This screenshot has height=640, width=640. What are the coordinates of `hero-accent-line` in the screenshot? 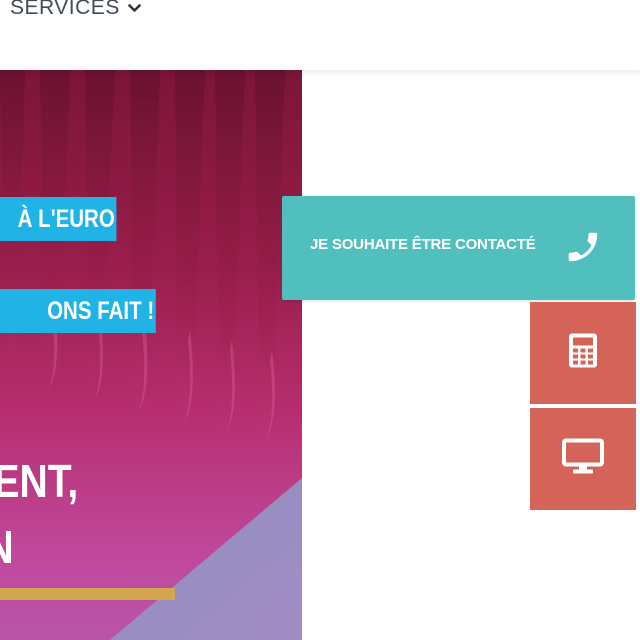 It's located at (87, 594).